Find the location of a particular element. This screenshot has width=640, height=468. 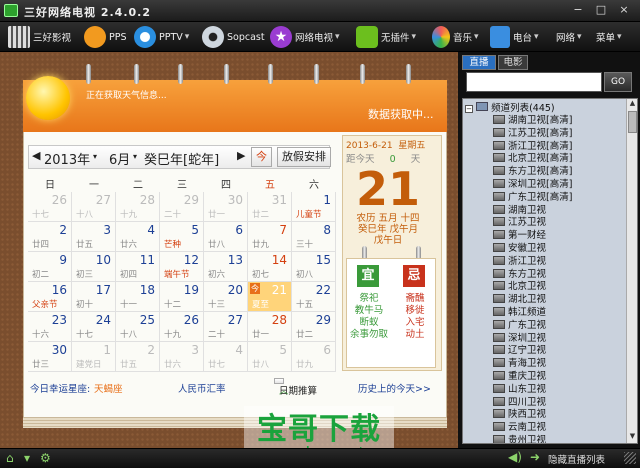

channel-scrollbar: ▲ ▼ is located at coordinates (631, 271).